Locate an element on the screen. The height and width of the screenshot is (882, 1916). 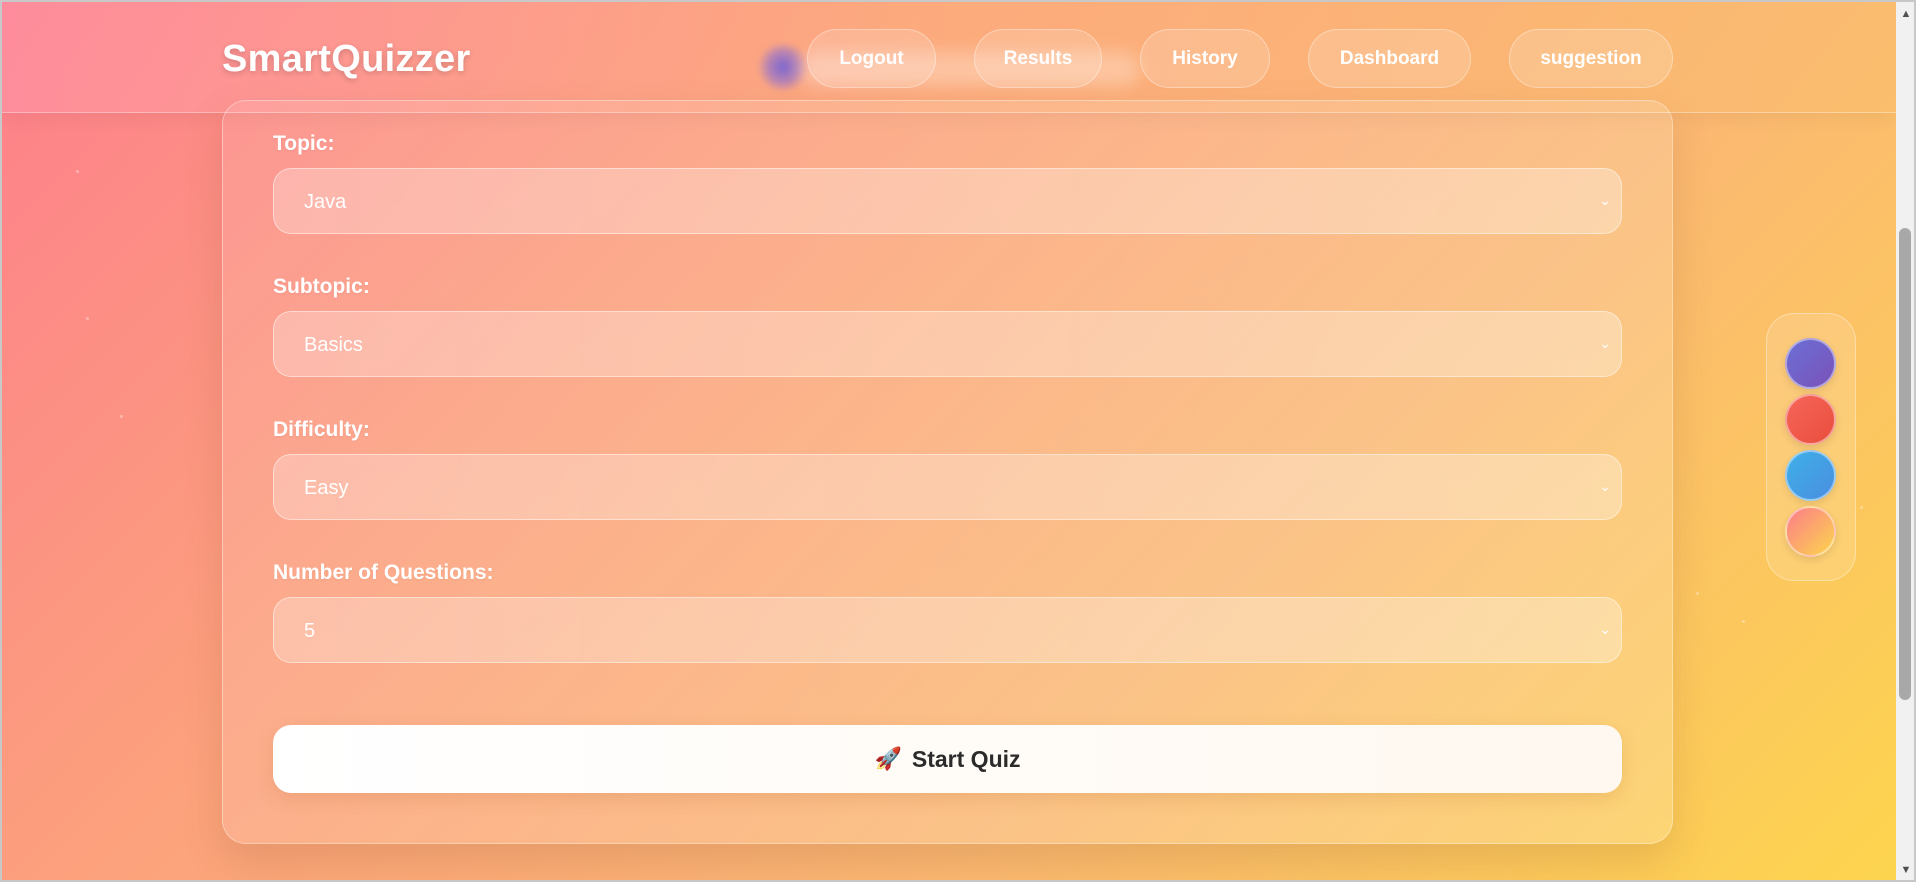
brand-logo: SmartQuizzer is located at coordinates (346, 59).